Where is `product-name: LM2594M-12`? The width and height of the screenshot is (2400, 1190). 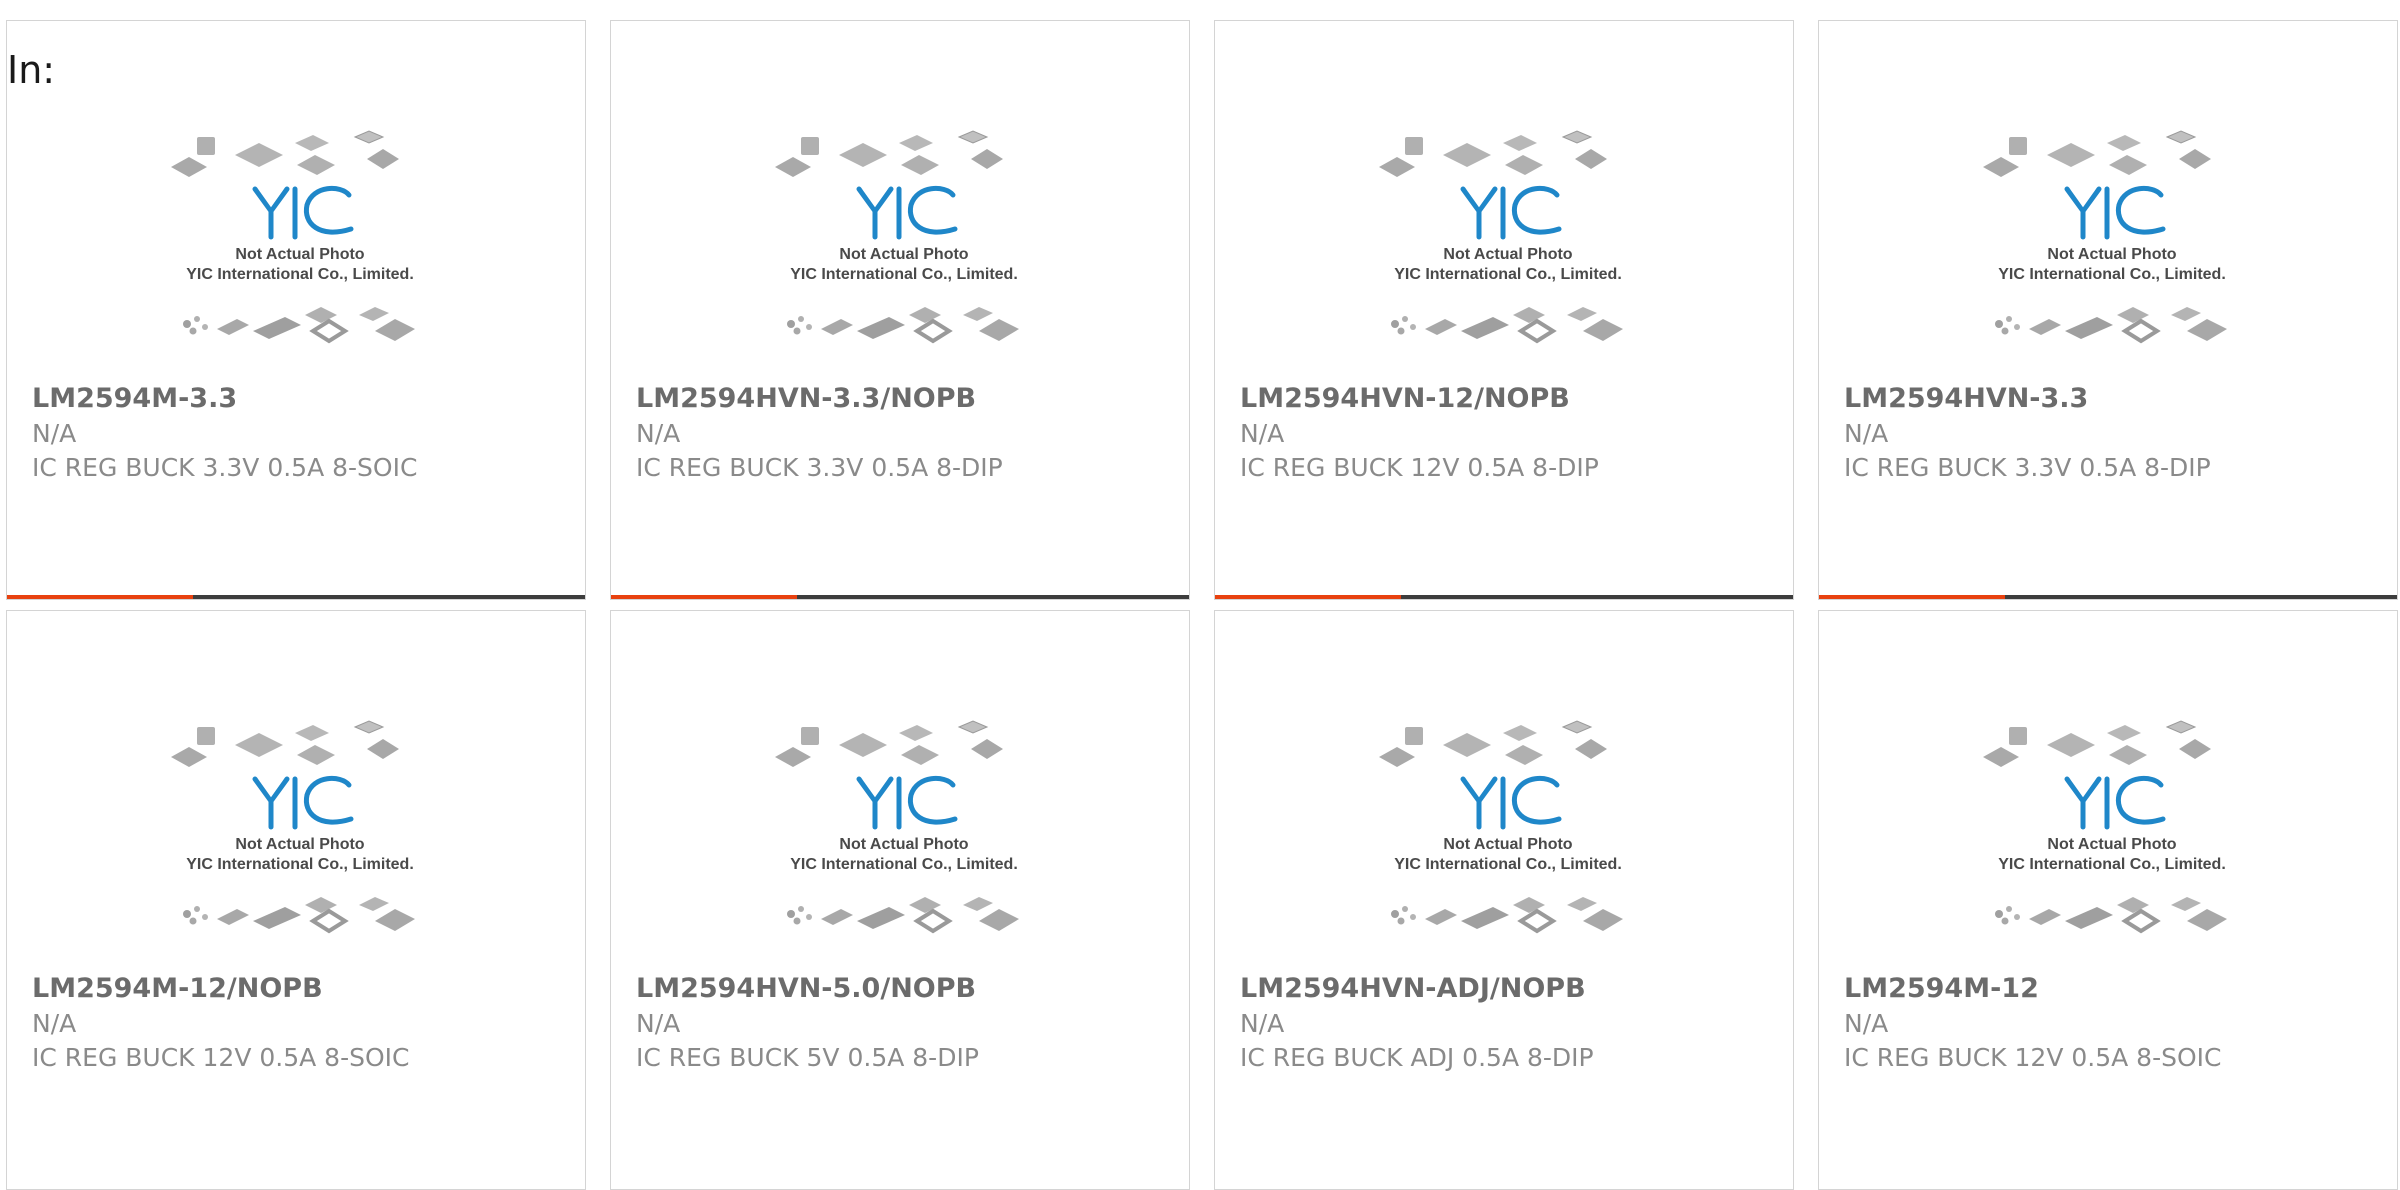
product-name: LM2594M-12 is located at coordinates (1941, 988).